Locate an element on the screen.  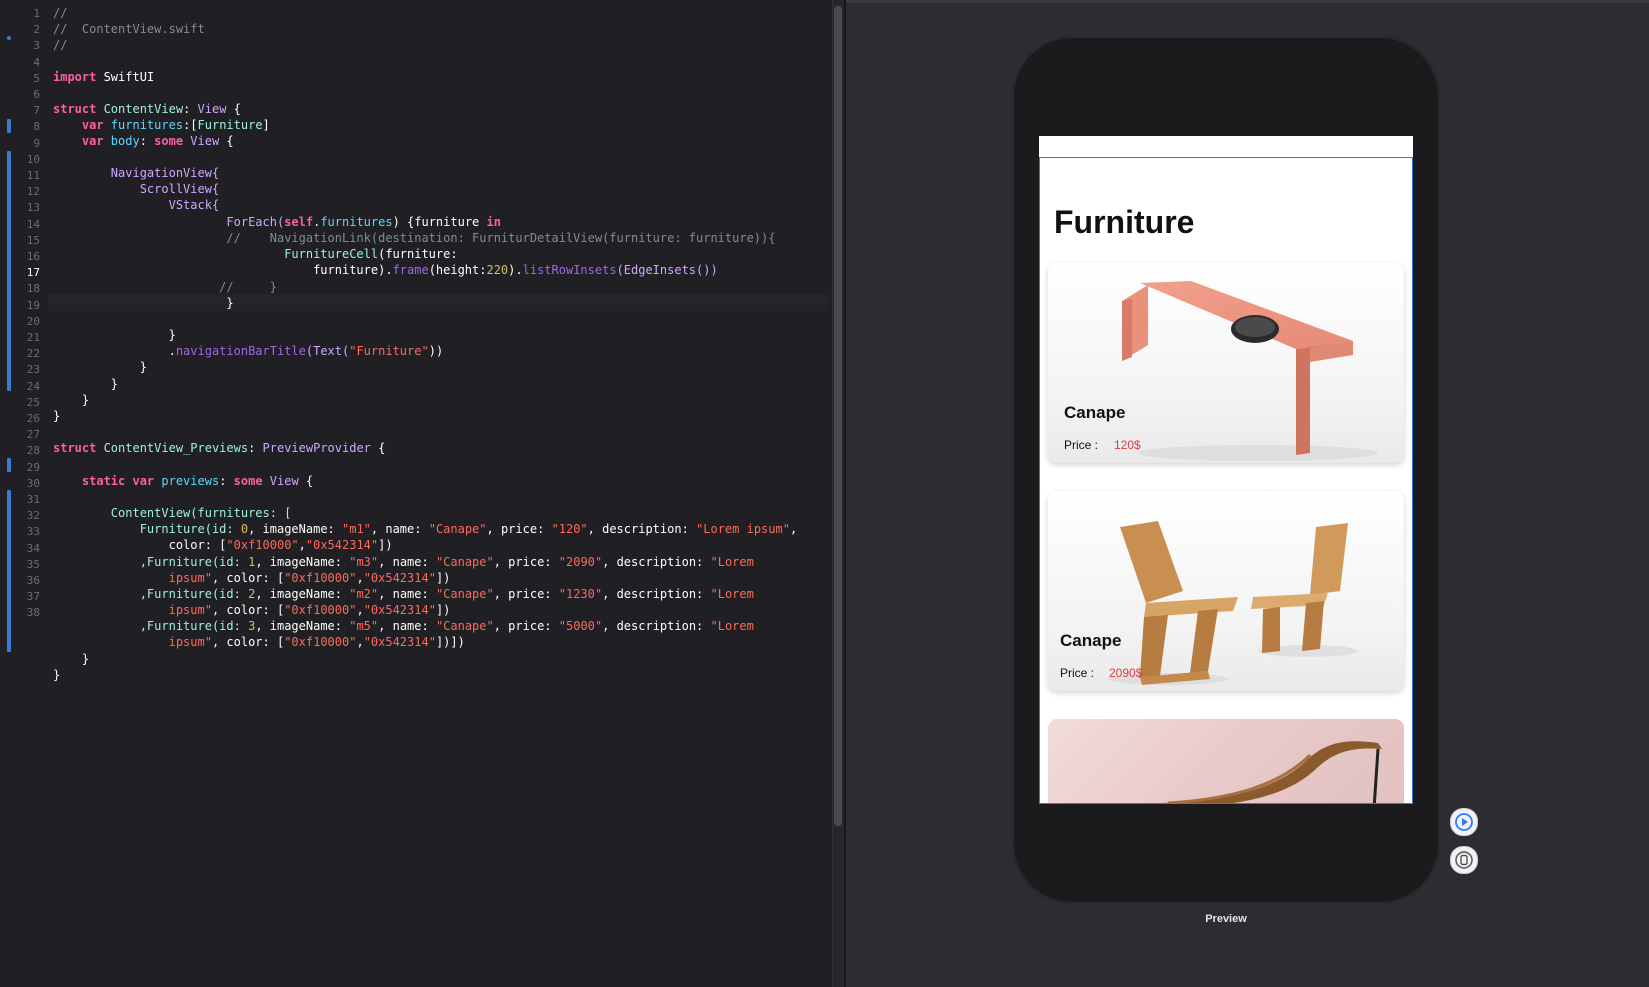
code-line-23: } is located at coordinates (86, 384).